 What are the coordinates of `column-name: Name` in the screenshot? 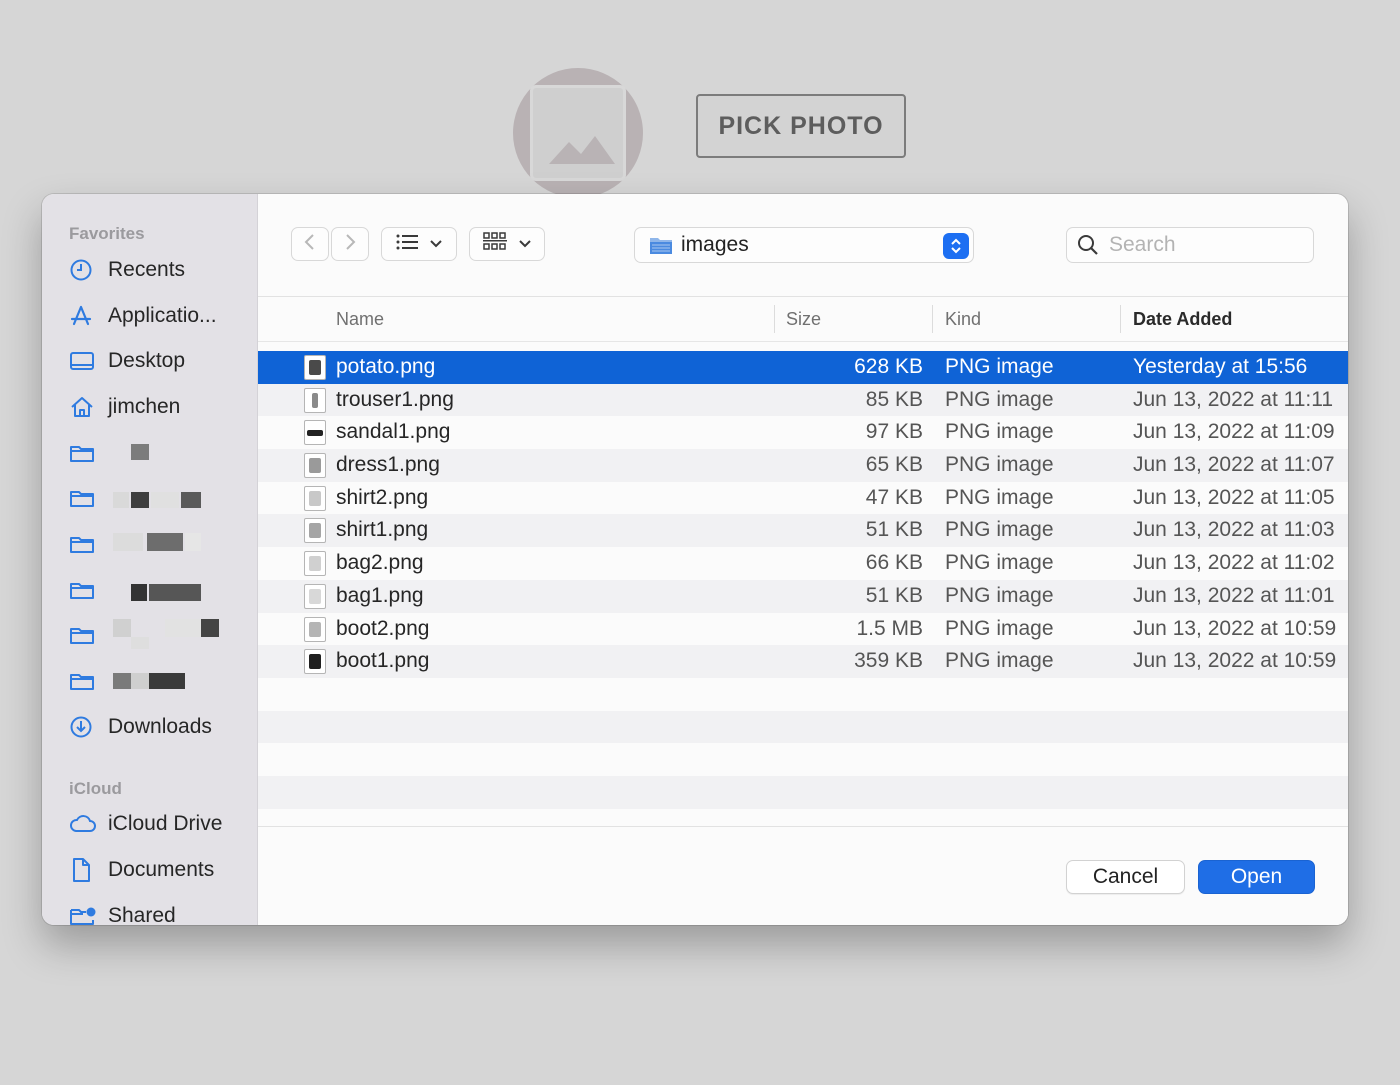 It's located at (360, 319).